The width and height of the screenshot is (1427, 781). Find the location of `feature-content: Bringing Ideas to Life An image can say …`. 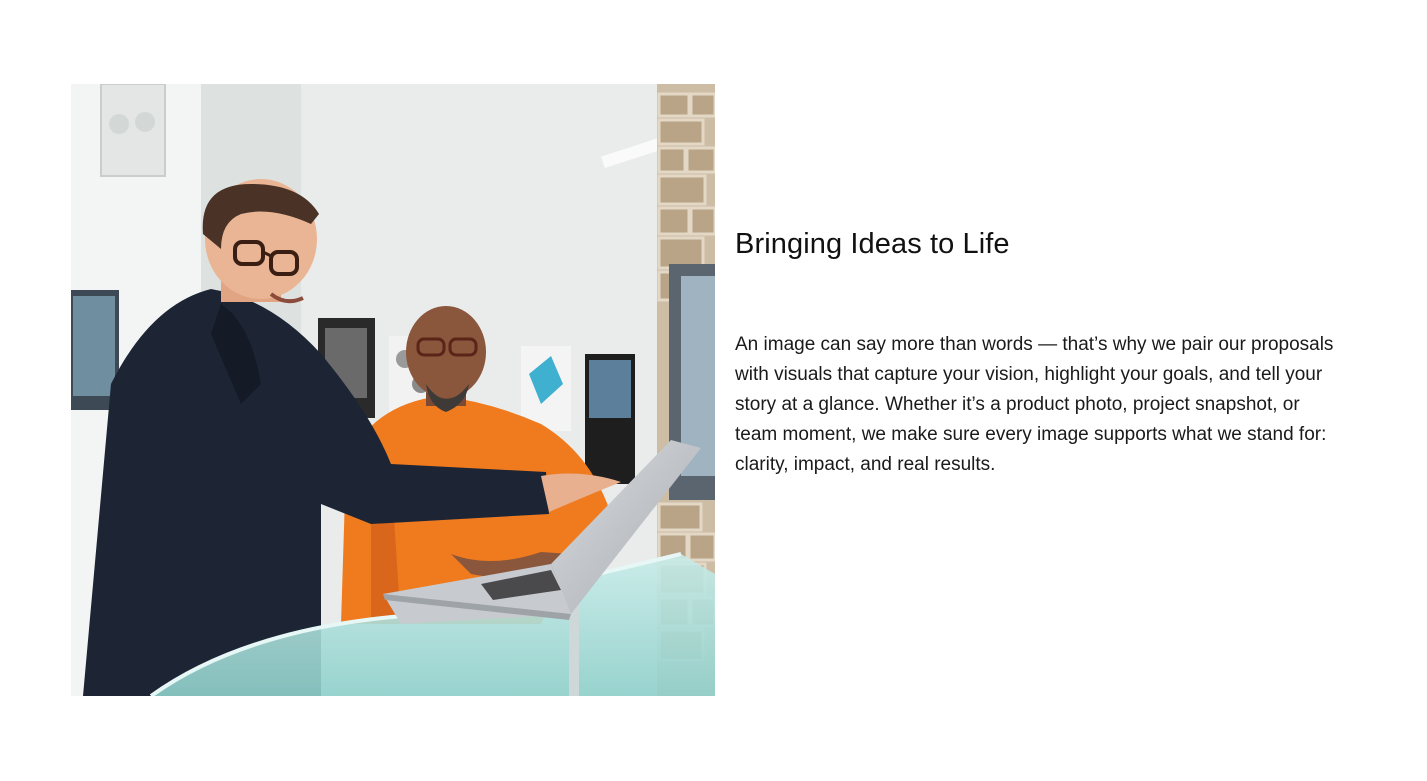

feature-content: Bringing Ideas to Life An image can say … is located at coordinates (1045, 352).